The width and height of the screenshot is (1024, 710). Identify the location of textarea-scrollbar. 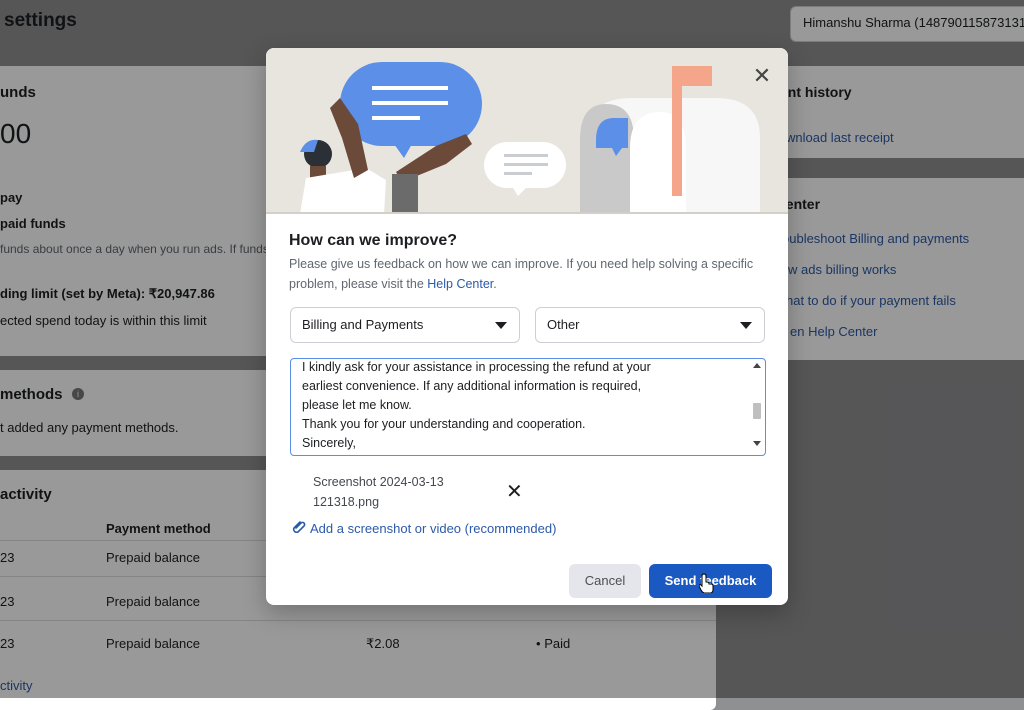
(757, 406).